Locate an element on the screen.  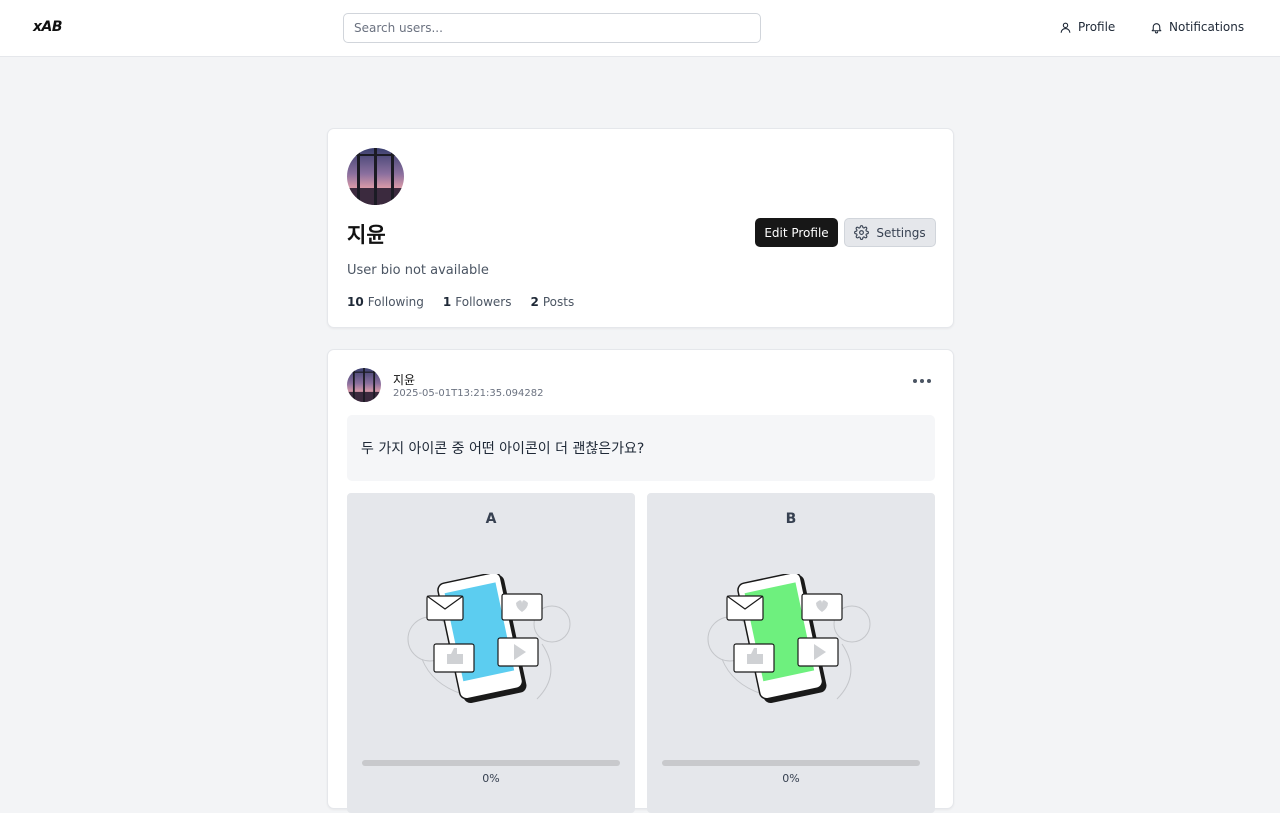
option-label: B is located at coordinates (791, 519).